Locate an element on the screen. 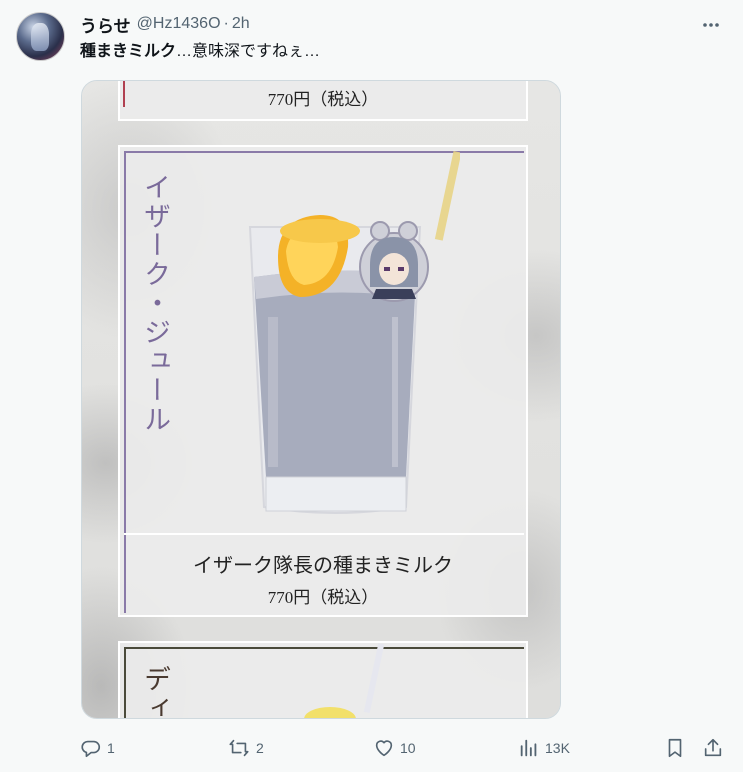 Image resolution: width=743 pixels, height=772 pixels. repost-icon is located at coordinates (239, 748).